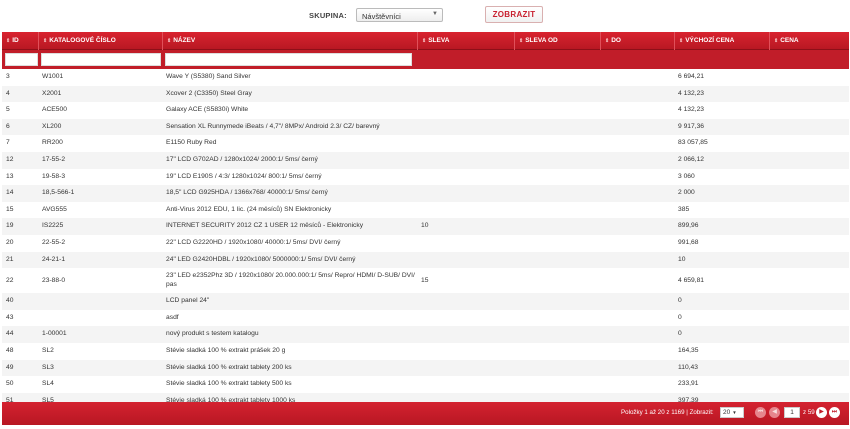 Image resolution: width=850 pixels, height=429 pixels. I want to click on cell-catalog: IS2225, so click(53, 226).